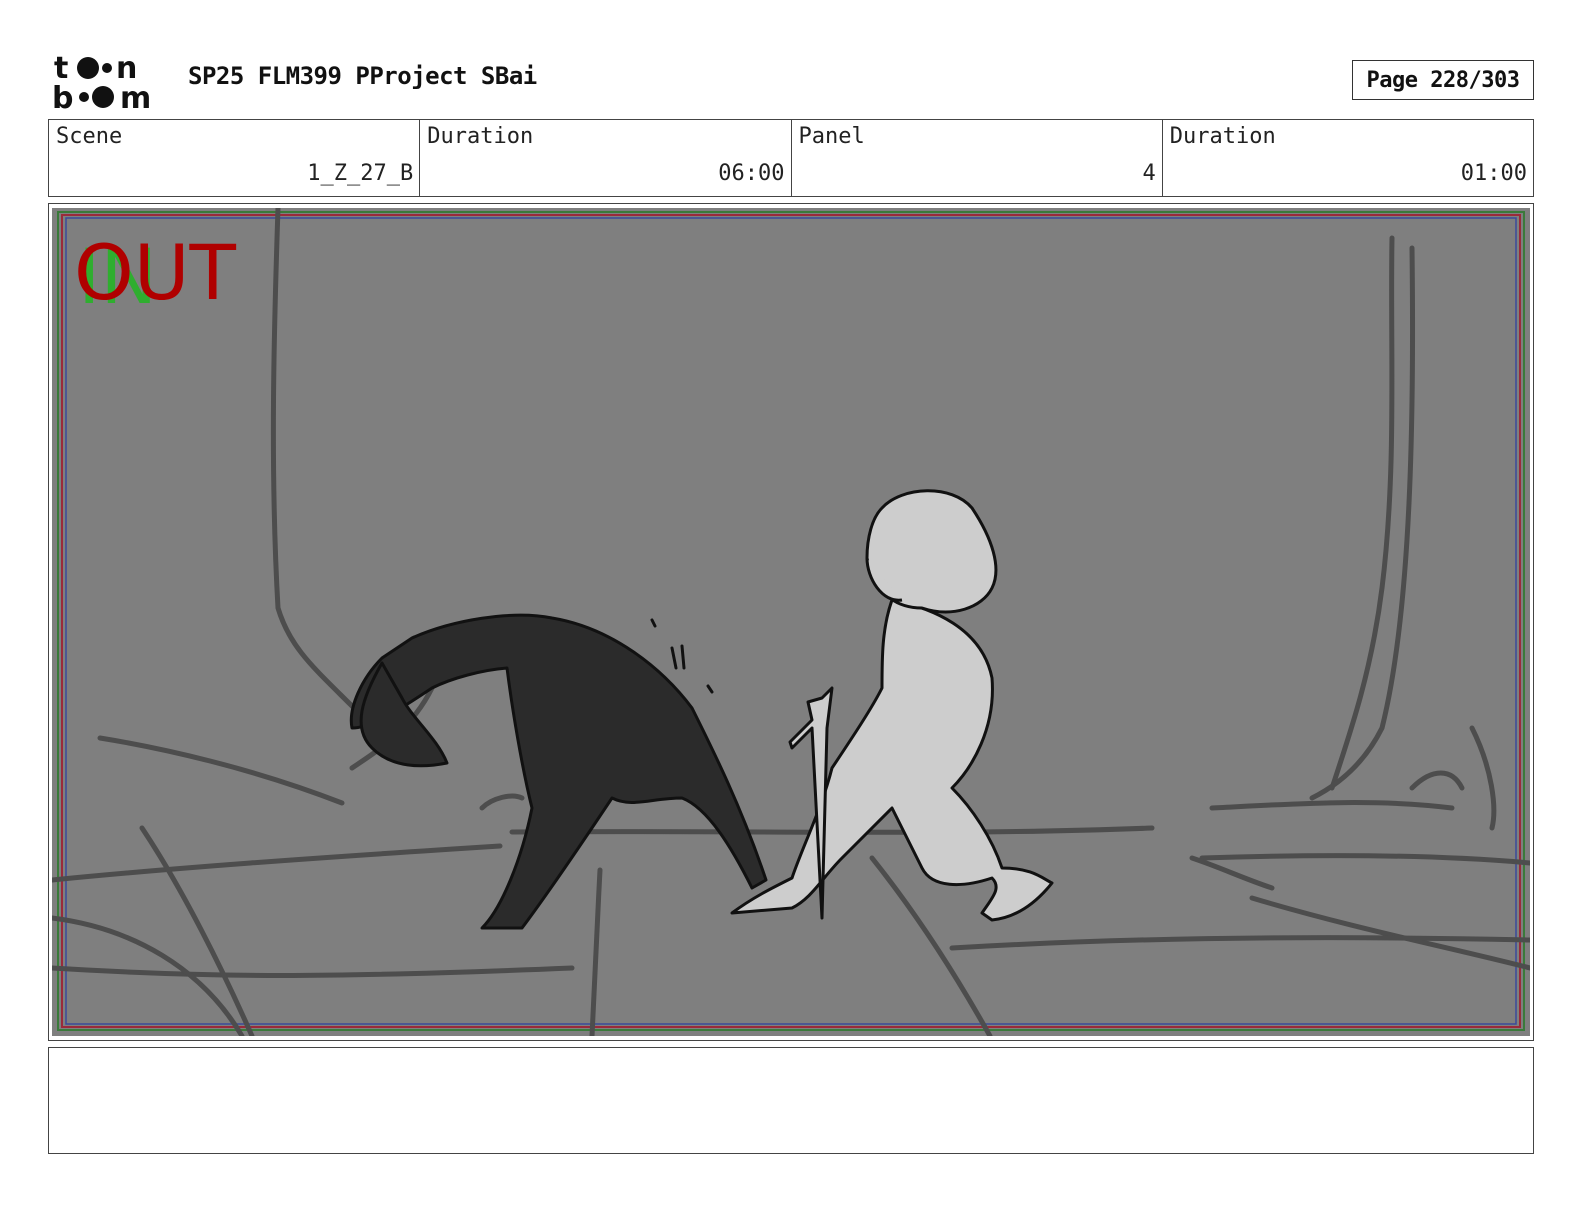 This screenshot has width=1584, height=1224. What do you see at coordinates (1348, 158) in the screenshot?
I see `panel-duration-cell: Duration 01:00` at bounding box center [1348, 158].